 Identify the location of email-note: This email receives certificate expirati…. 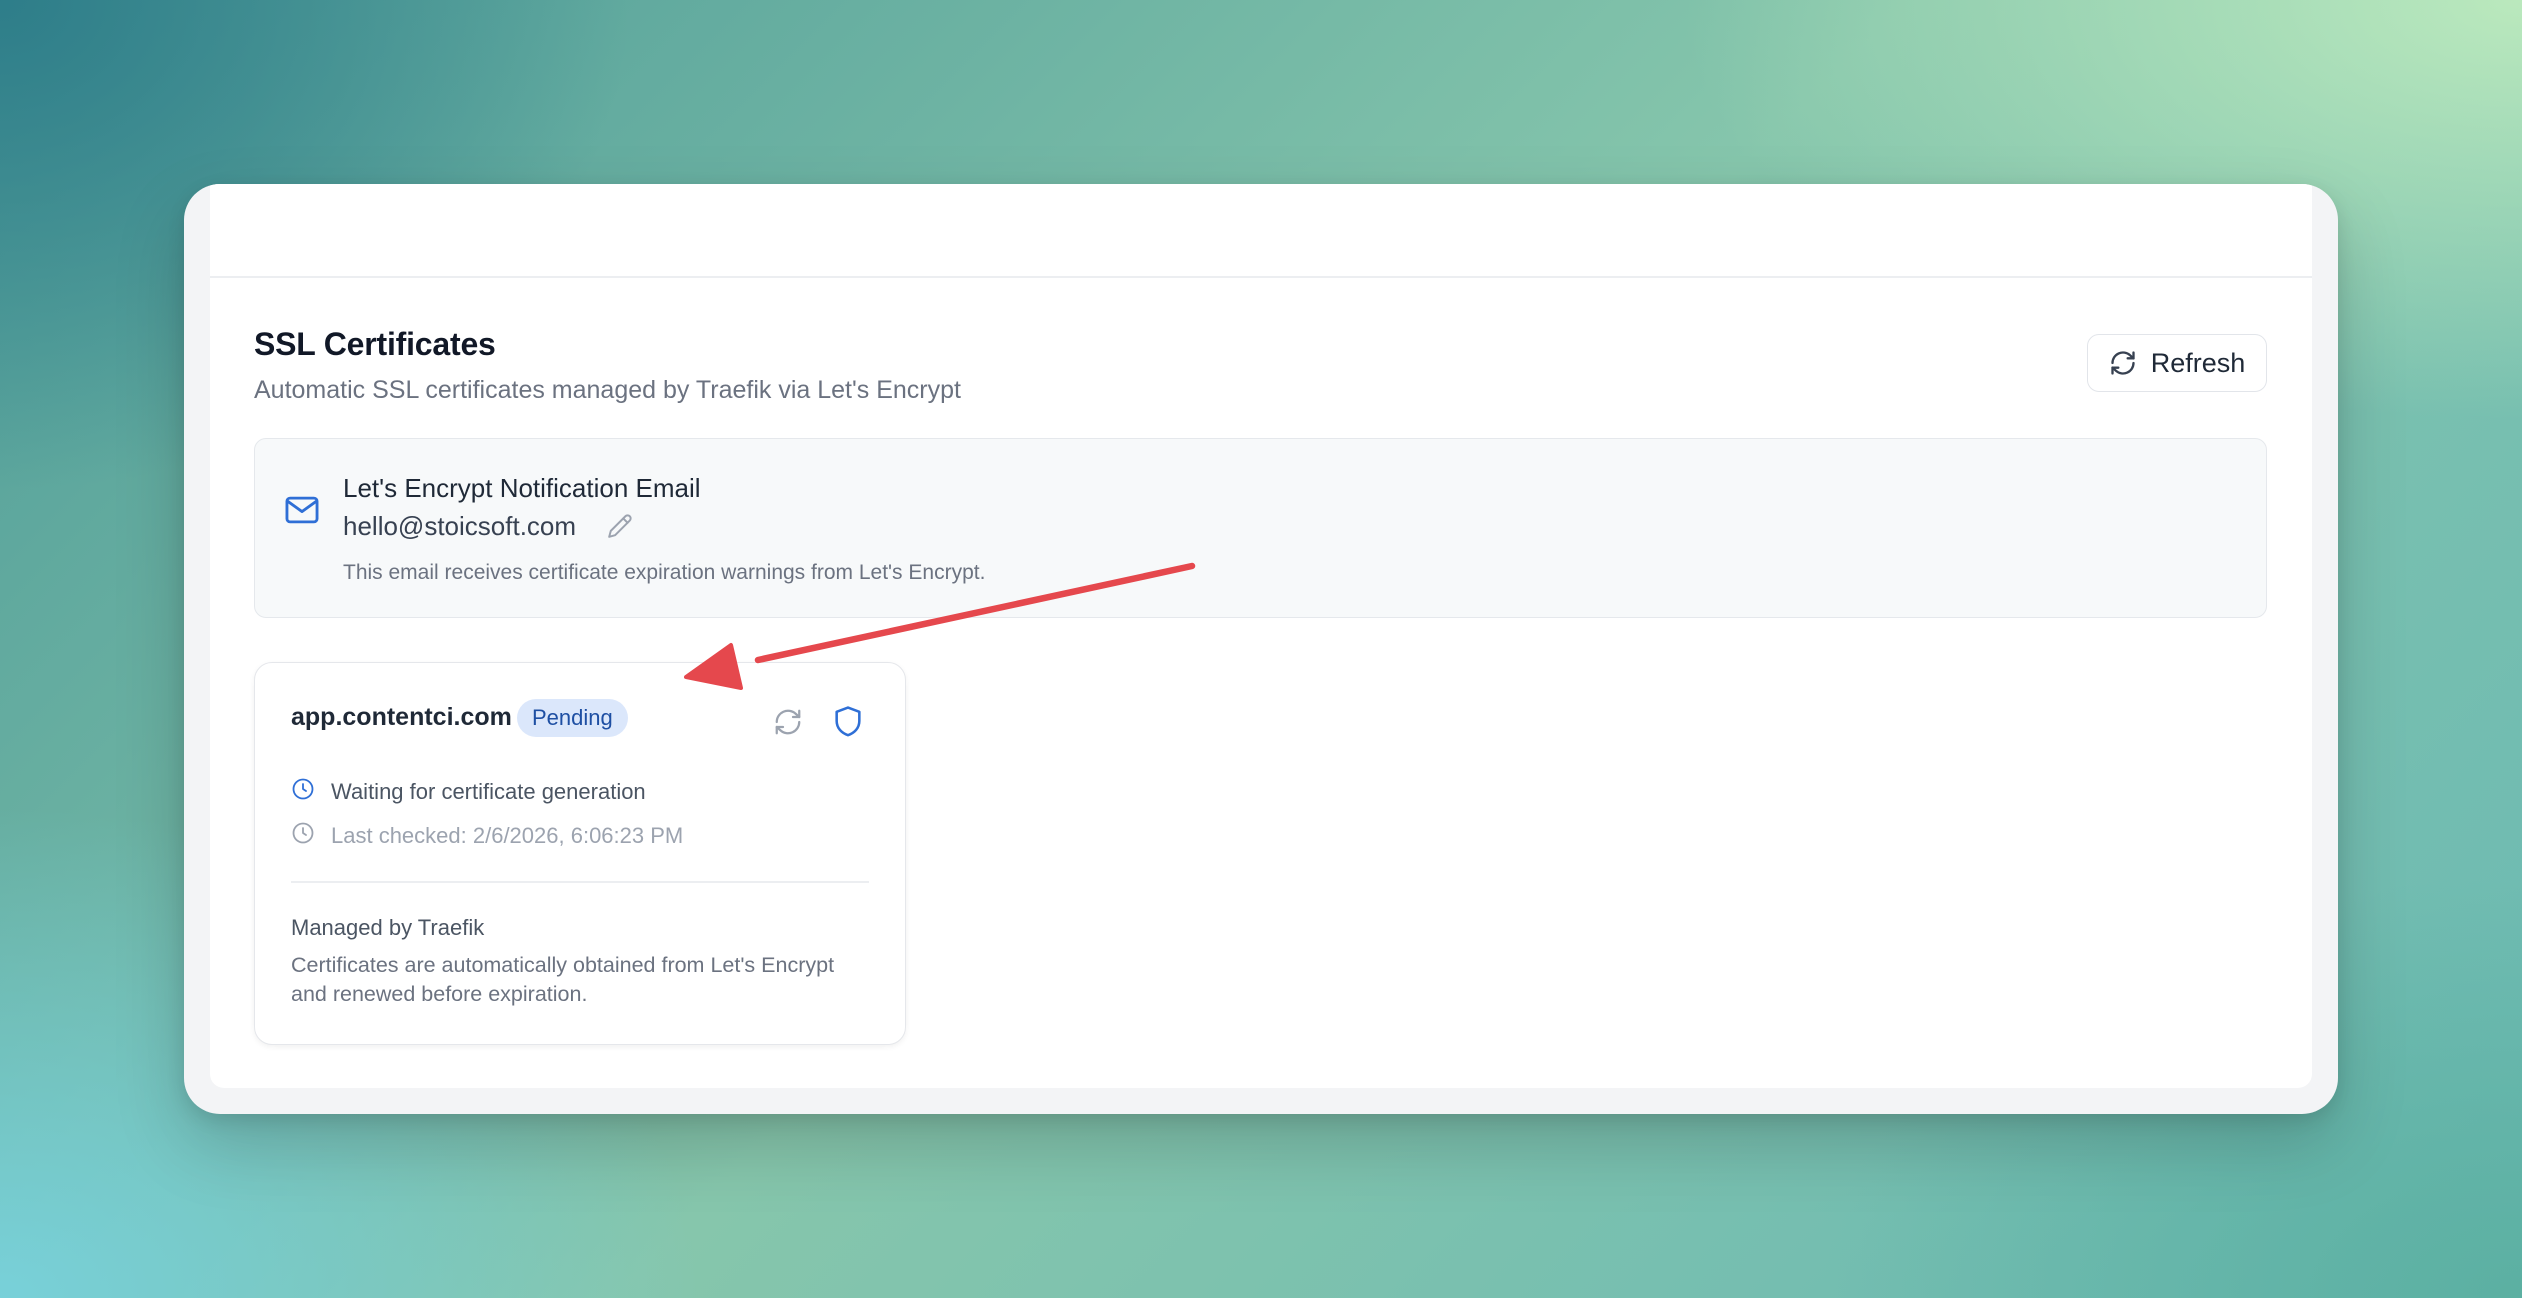
(664, 572).